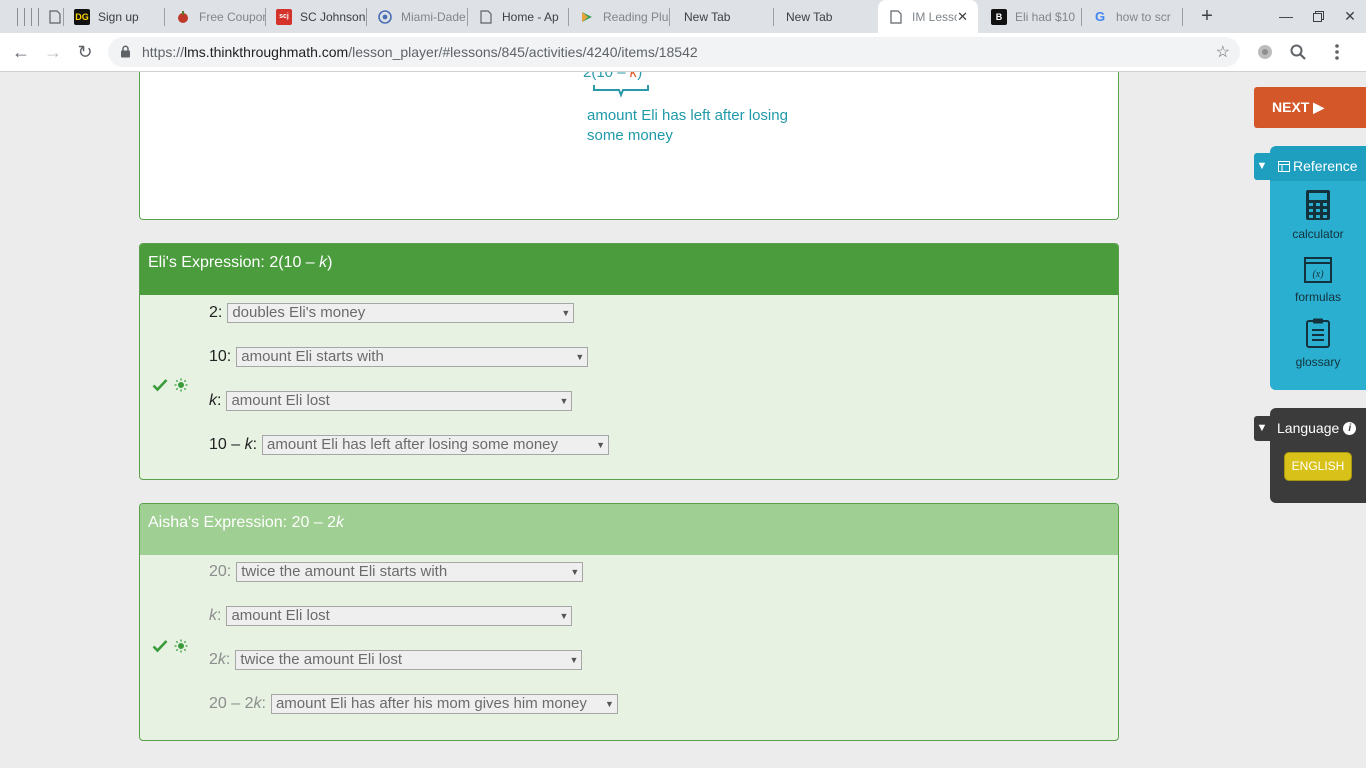  Describe the element at coordinates (409, 660) in the screenshot. I see `meaning-dropdown: twice the amount Eli lost ▼` at that location.